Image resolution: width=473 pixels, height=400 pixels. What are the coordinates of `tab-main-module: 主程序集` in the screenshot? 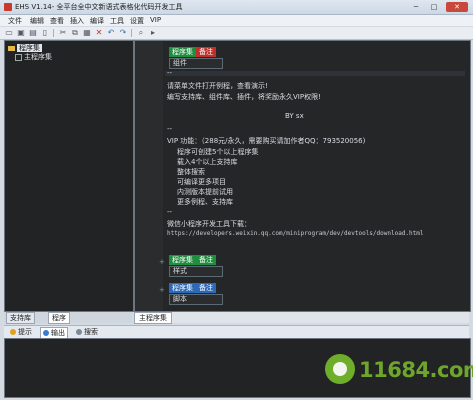 It's located at (153, 318).